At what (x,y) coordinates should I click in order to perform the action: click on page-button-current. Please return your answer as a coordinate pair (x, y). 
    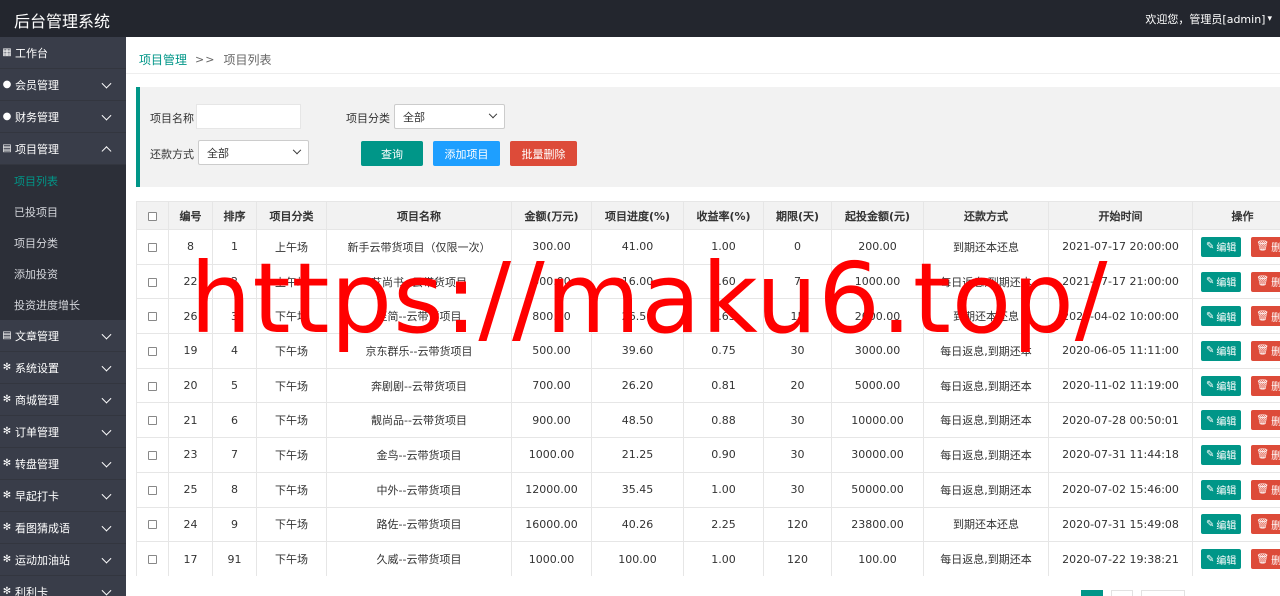
    Looking at the image, I should click on (1092, 593).